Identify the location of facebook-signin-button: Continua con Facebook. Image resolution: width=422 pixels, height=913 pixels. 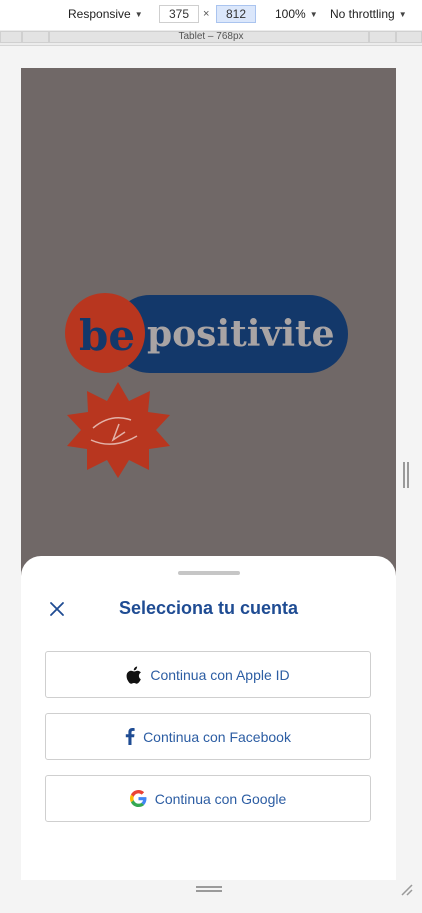
(208, 736).